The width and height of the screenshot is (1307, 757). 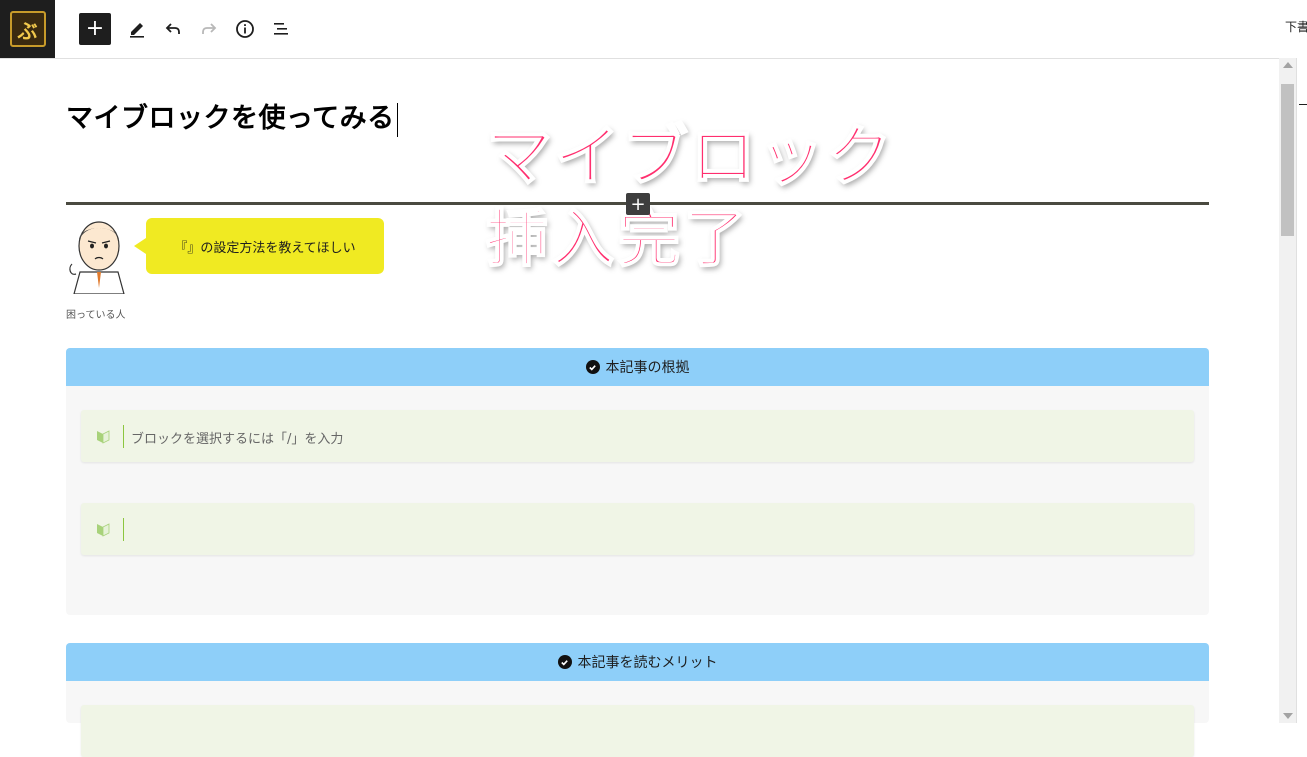 I want to click on add-block-button: +, so click(x=95, y=29).